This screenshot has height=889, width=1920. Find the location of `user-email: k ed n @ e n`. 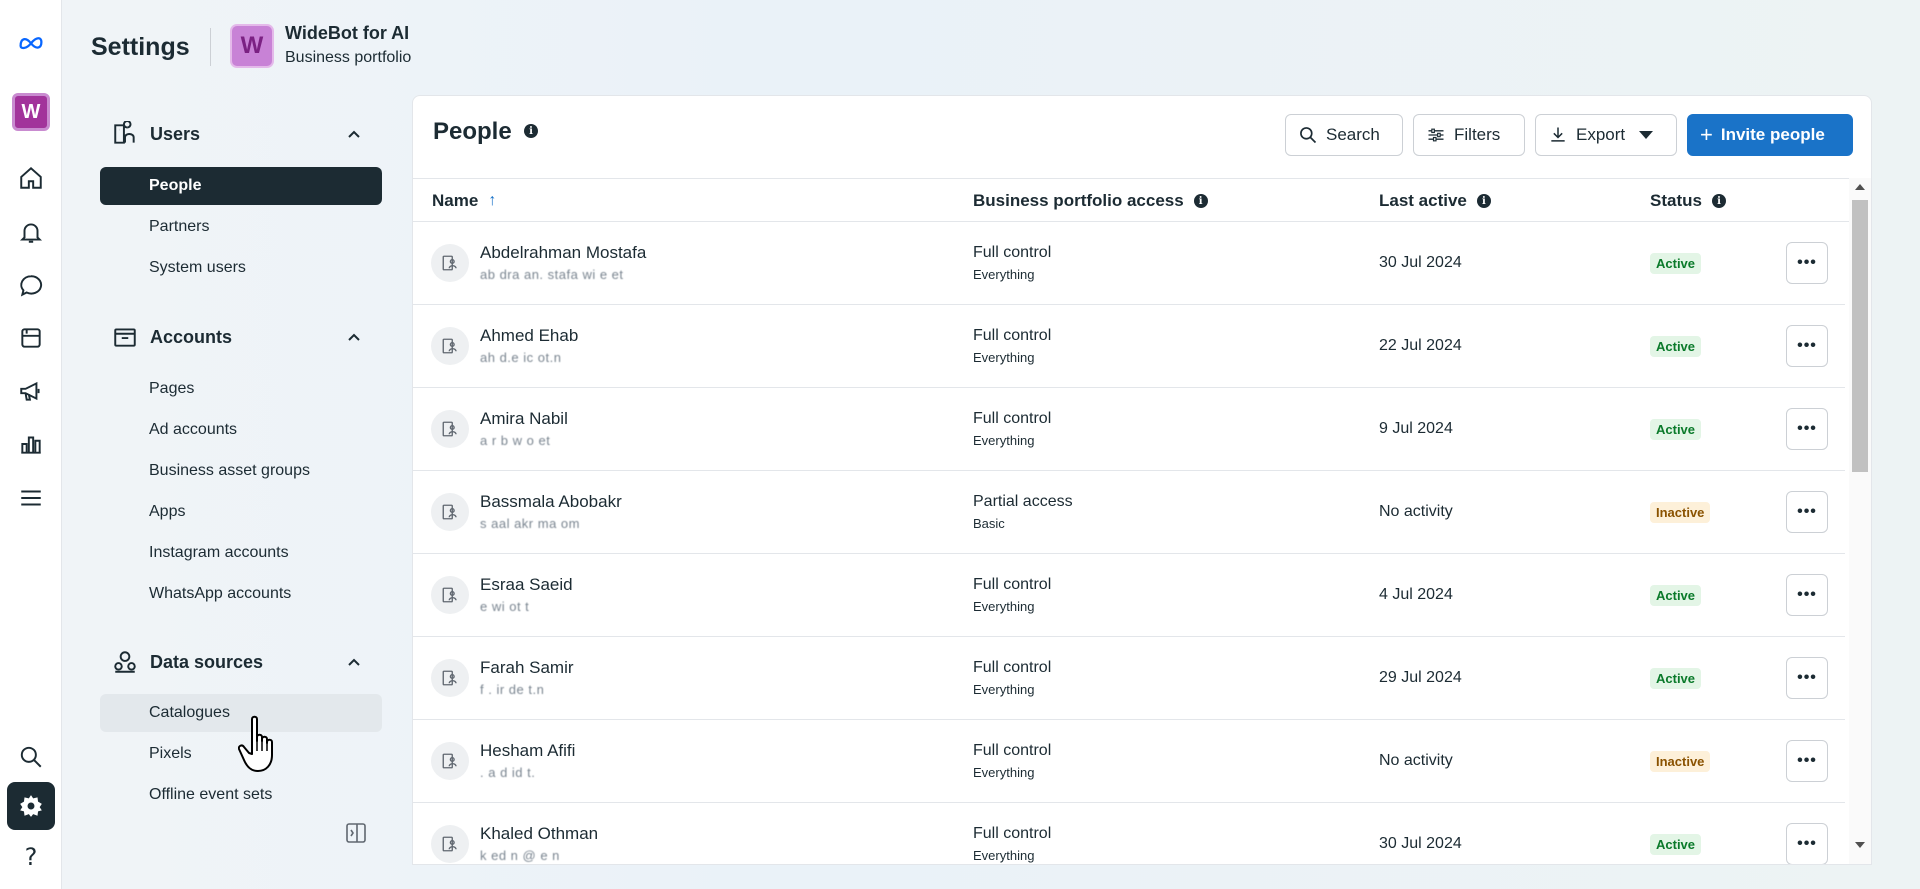

user-email: k ed n @ e n is located at coordinates (520, 855).